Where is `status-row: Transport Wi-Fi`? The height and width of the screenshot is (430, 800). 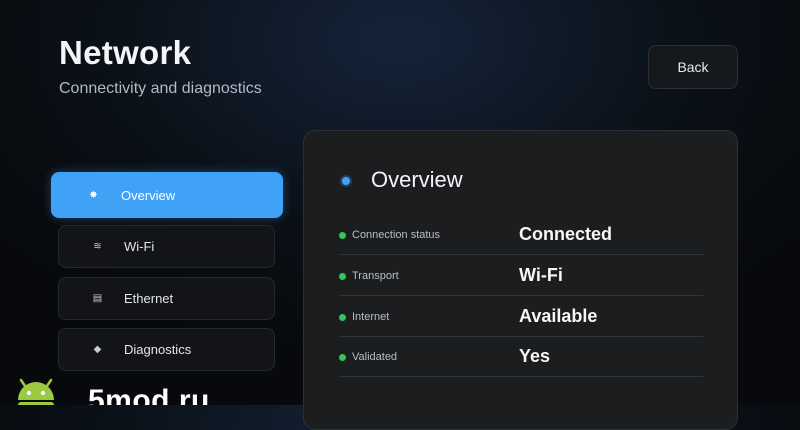
status-row: Transport Wi-Fi is located at coordinates (521, 275).